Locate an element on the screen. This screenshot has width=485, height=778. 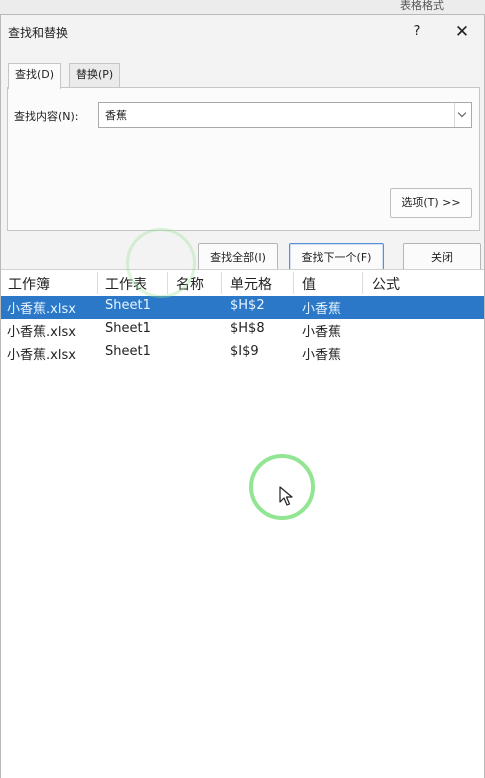
cell-address: $H$8 is located at coordinates (247, 328).